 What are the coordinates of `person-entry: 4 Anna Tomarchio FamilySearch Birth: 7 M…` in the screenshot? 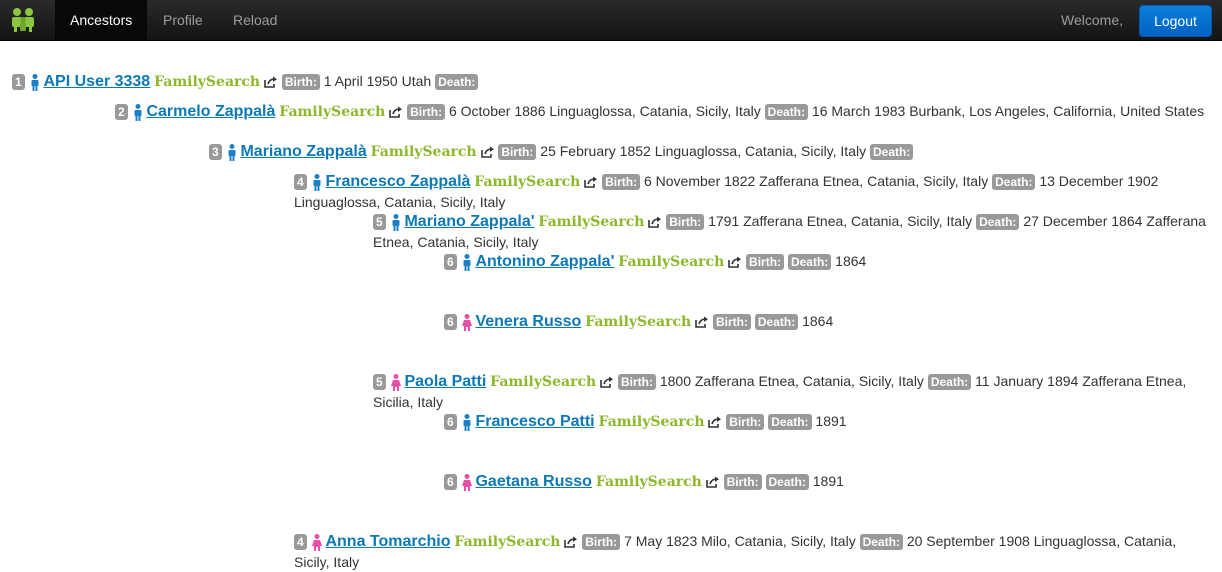 It's located at (754, 551).